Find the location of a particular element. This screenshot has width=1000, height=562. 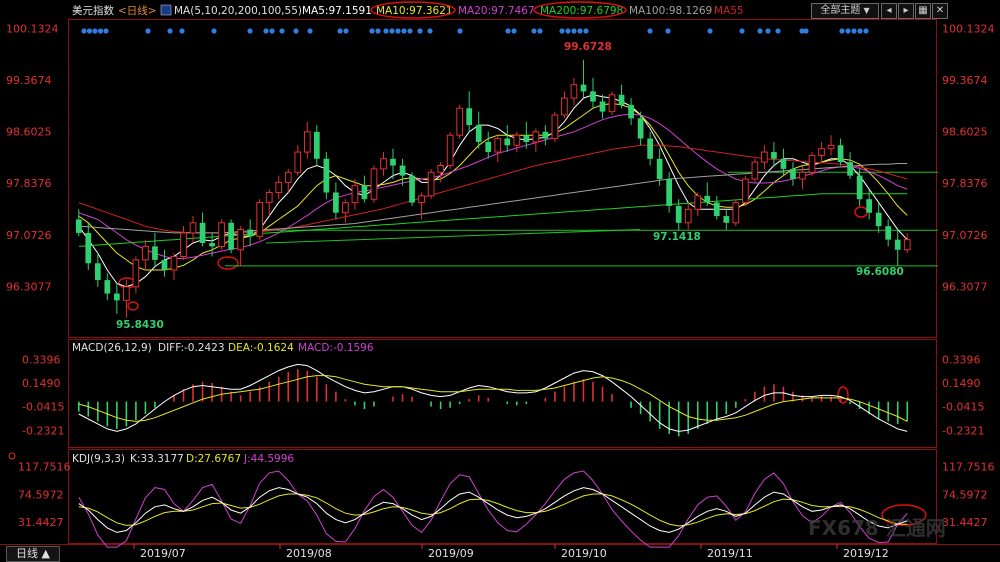

period-tab: 日线 ▲ is located at coordinates (33, 554).